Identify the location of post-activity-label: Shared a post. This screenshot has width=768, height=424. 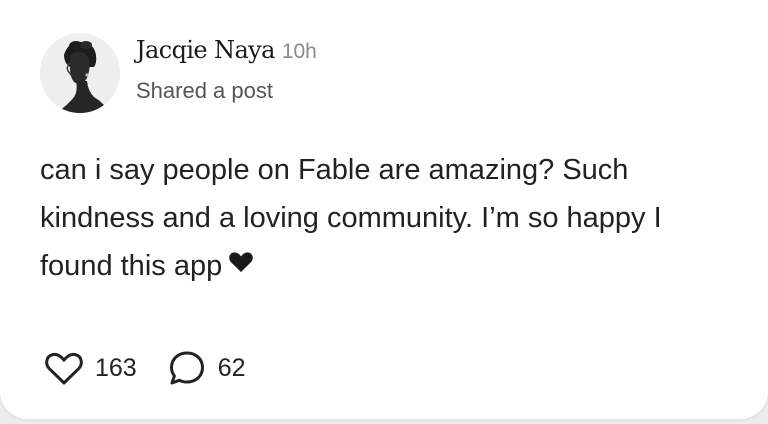
(204, 90).